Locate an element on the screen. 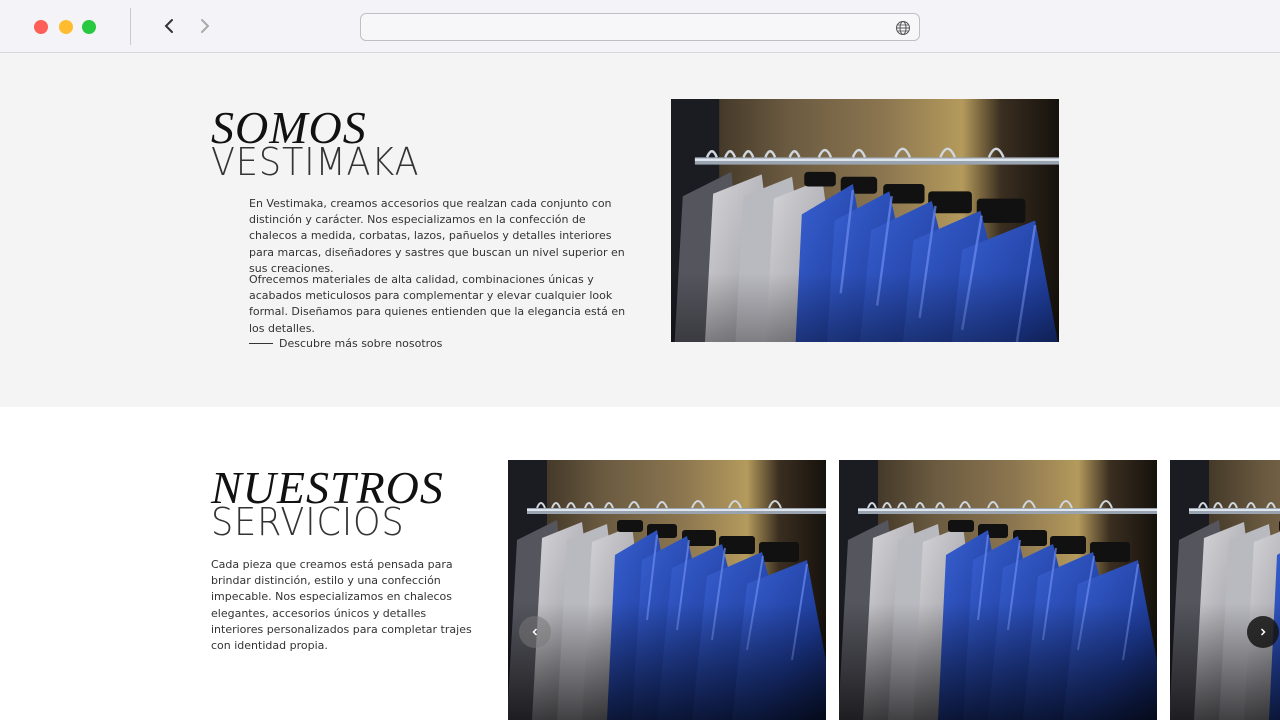 This screenshot has height=720, width=1280. browser-toolbar is located at coordinates (640, 26).